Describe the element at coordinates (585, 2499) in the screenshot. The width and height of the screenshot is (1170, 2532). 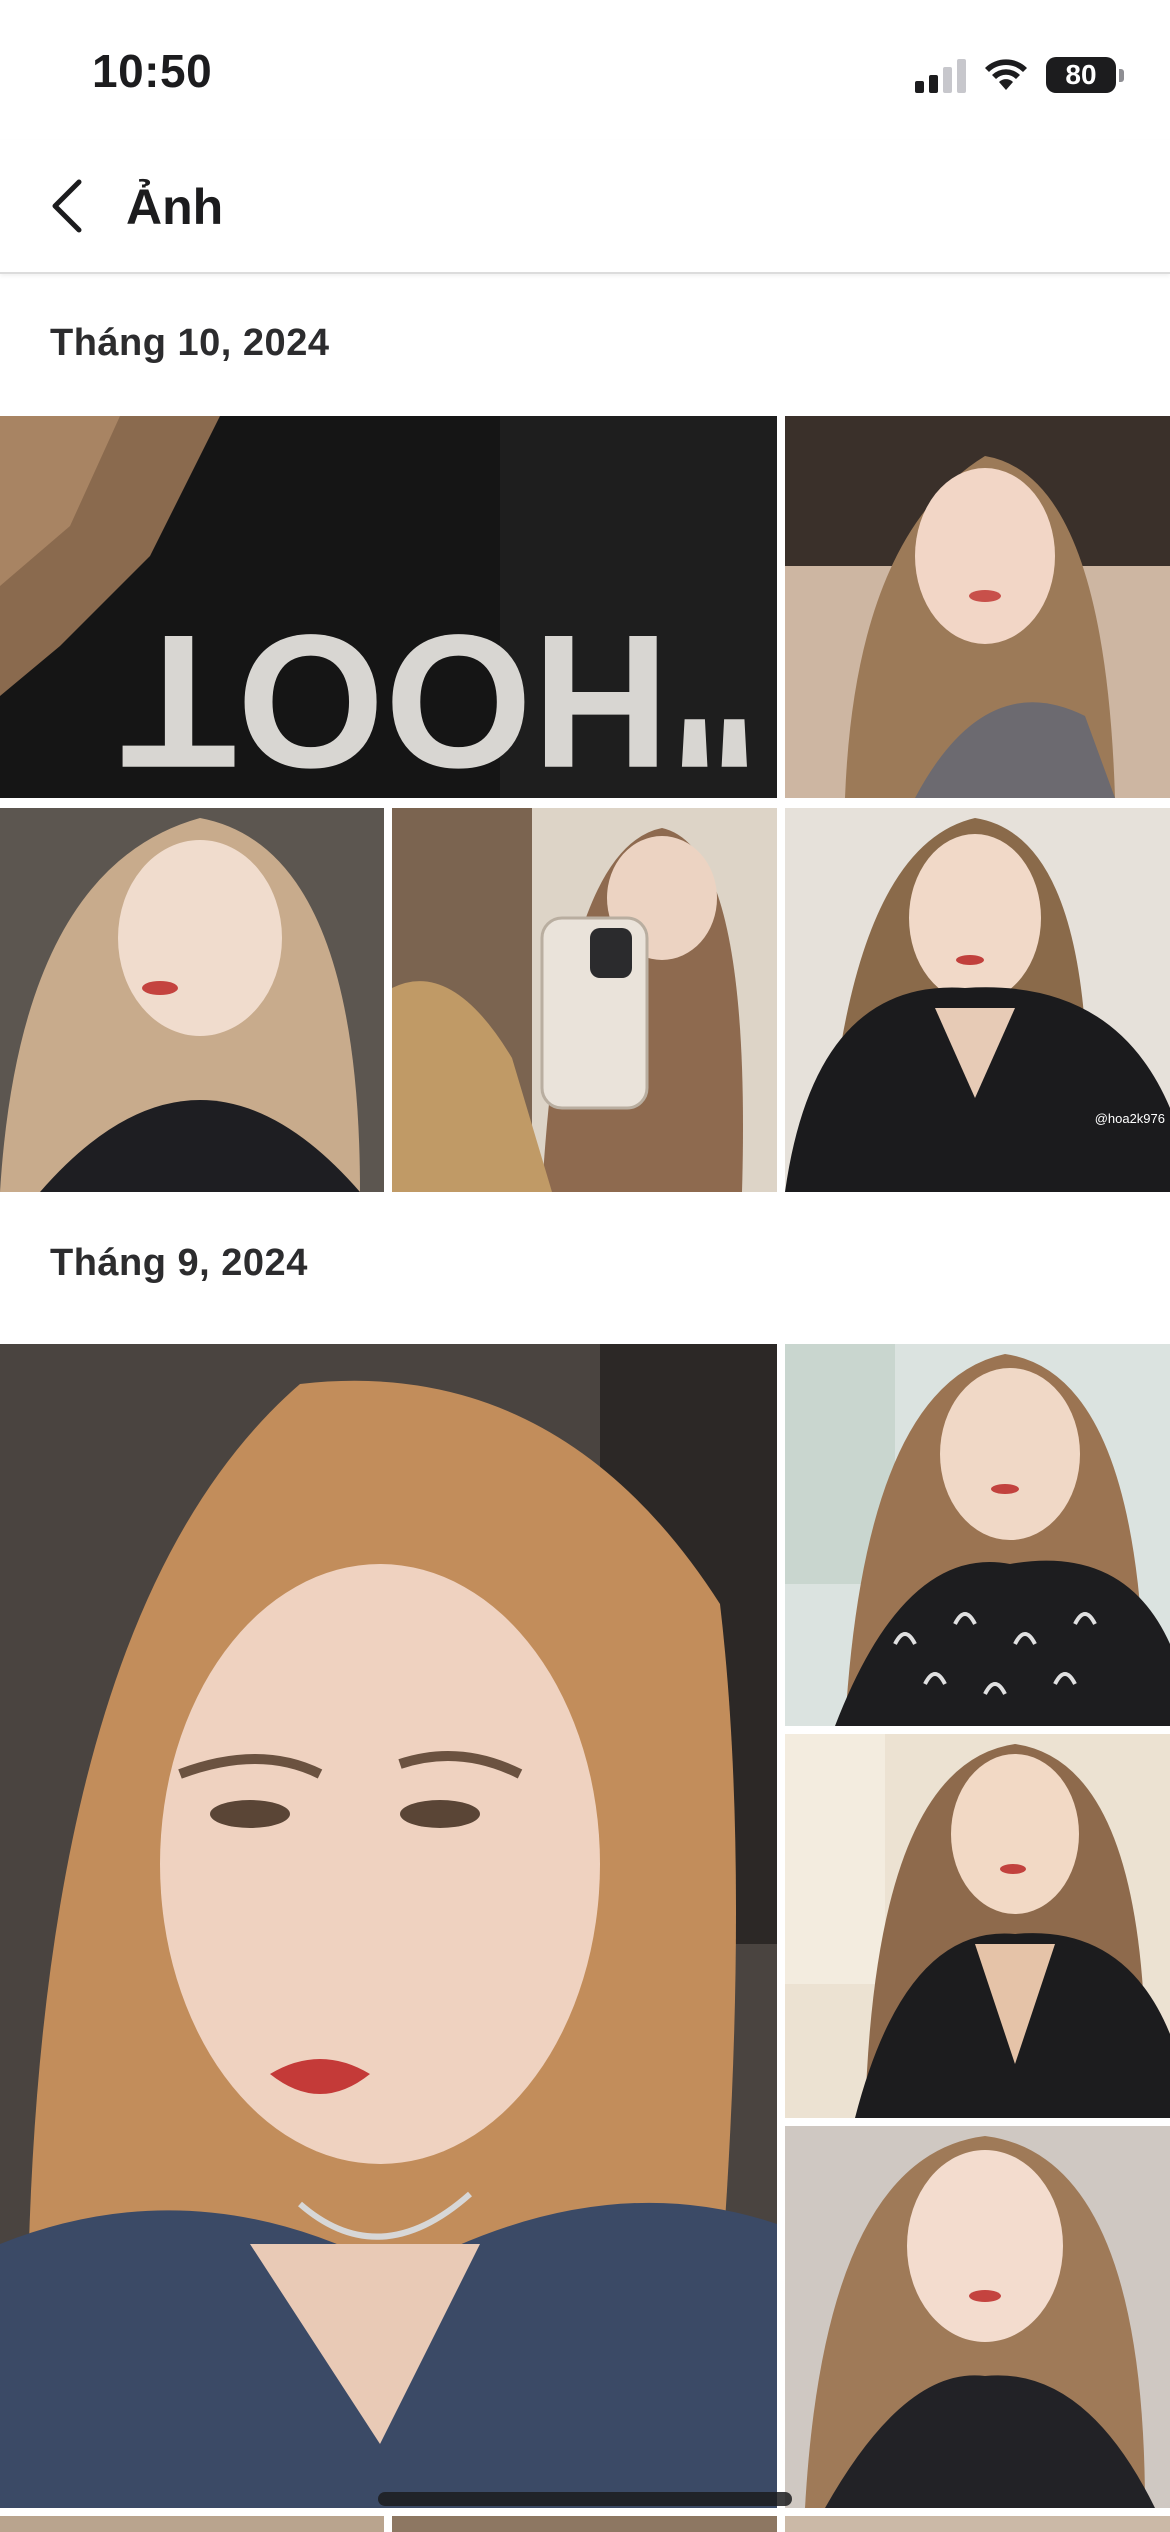
I see `home-indicator` at that location.